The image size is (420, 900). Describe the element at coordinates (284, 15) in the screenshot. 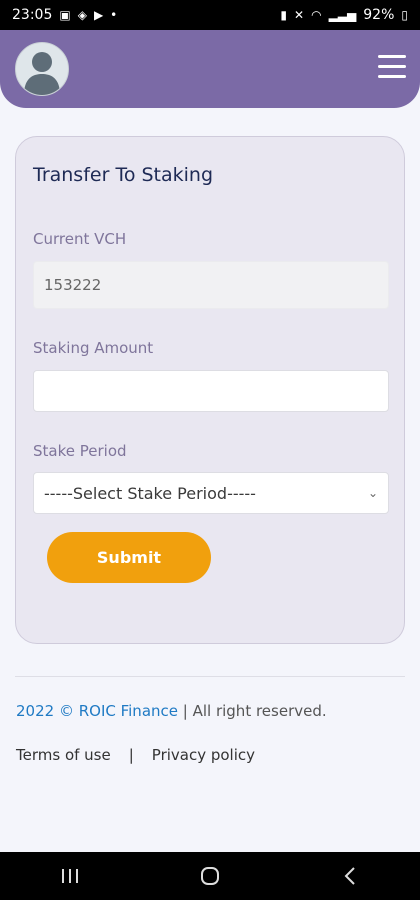

I see `lock-icon: ▮` at that location.